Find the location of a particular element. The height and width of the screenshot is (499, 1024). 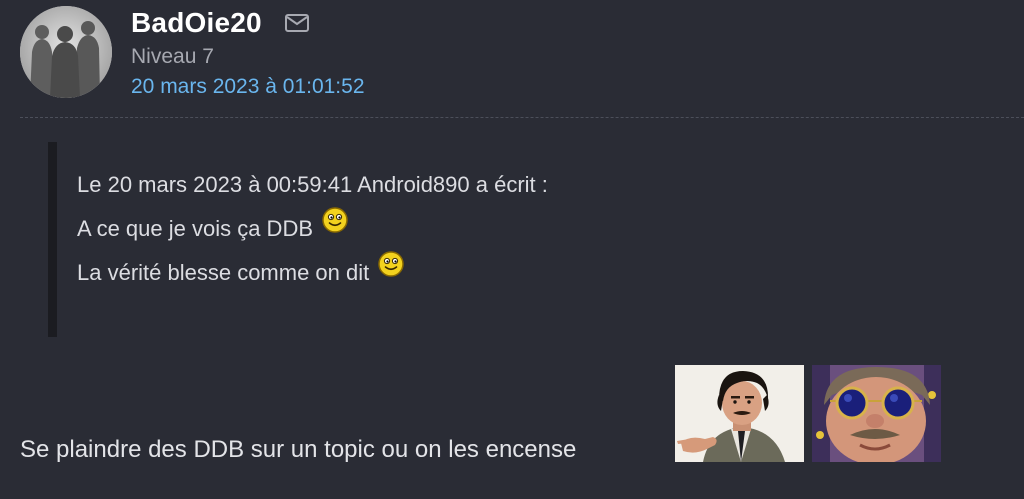

sticker-man-pointing is located at coordinates (739, 413).